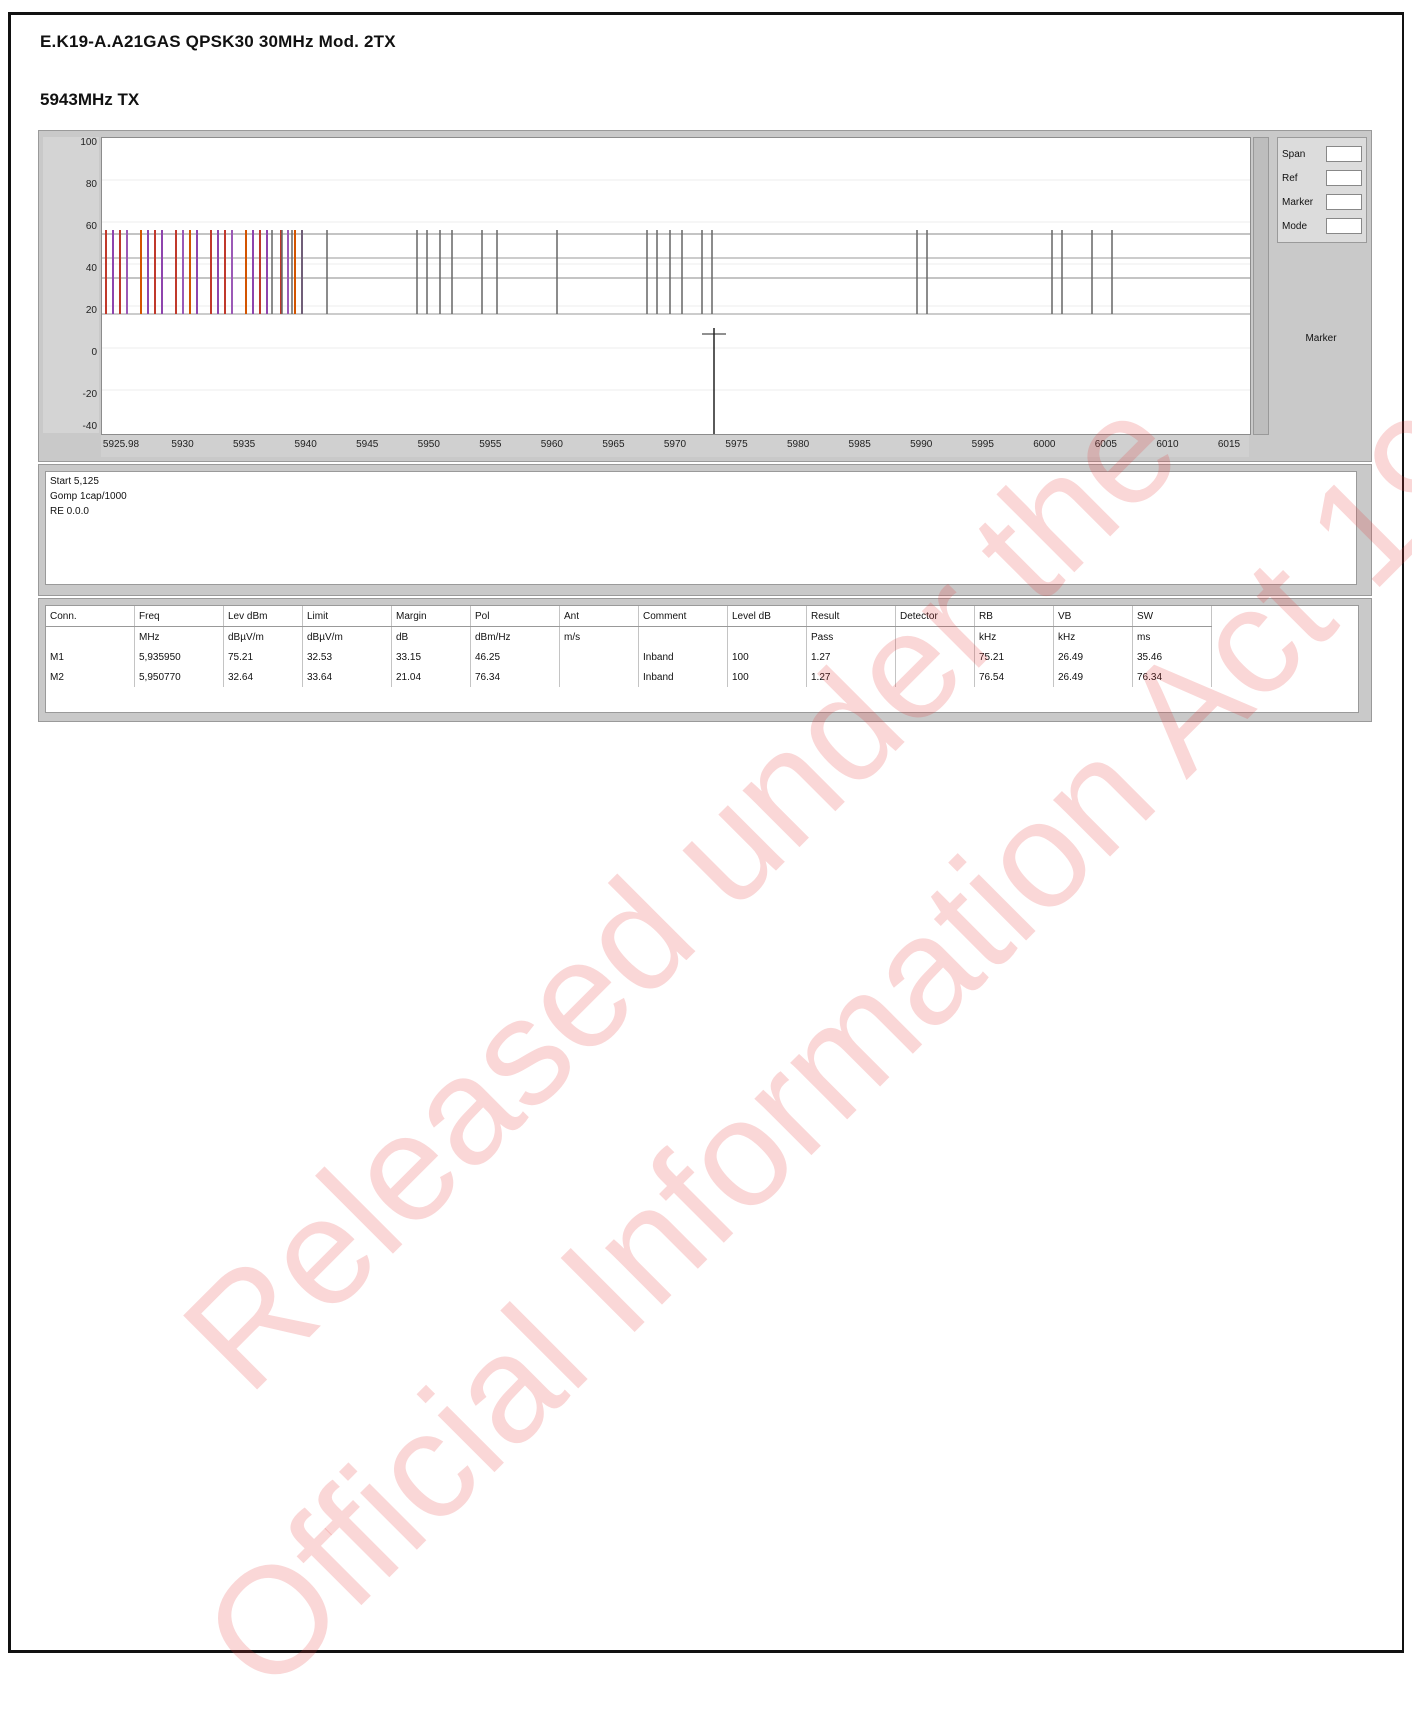 This screenshot has height=1724, width=1412. What do you see at coordinates (91, 268) in the screenshot?
I see `y-tick: 40` at bounding box center [91, 268].